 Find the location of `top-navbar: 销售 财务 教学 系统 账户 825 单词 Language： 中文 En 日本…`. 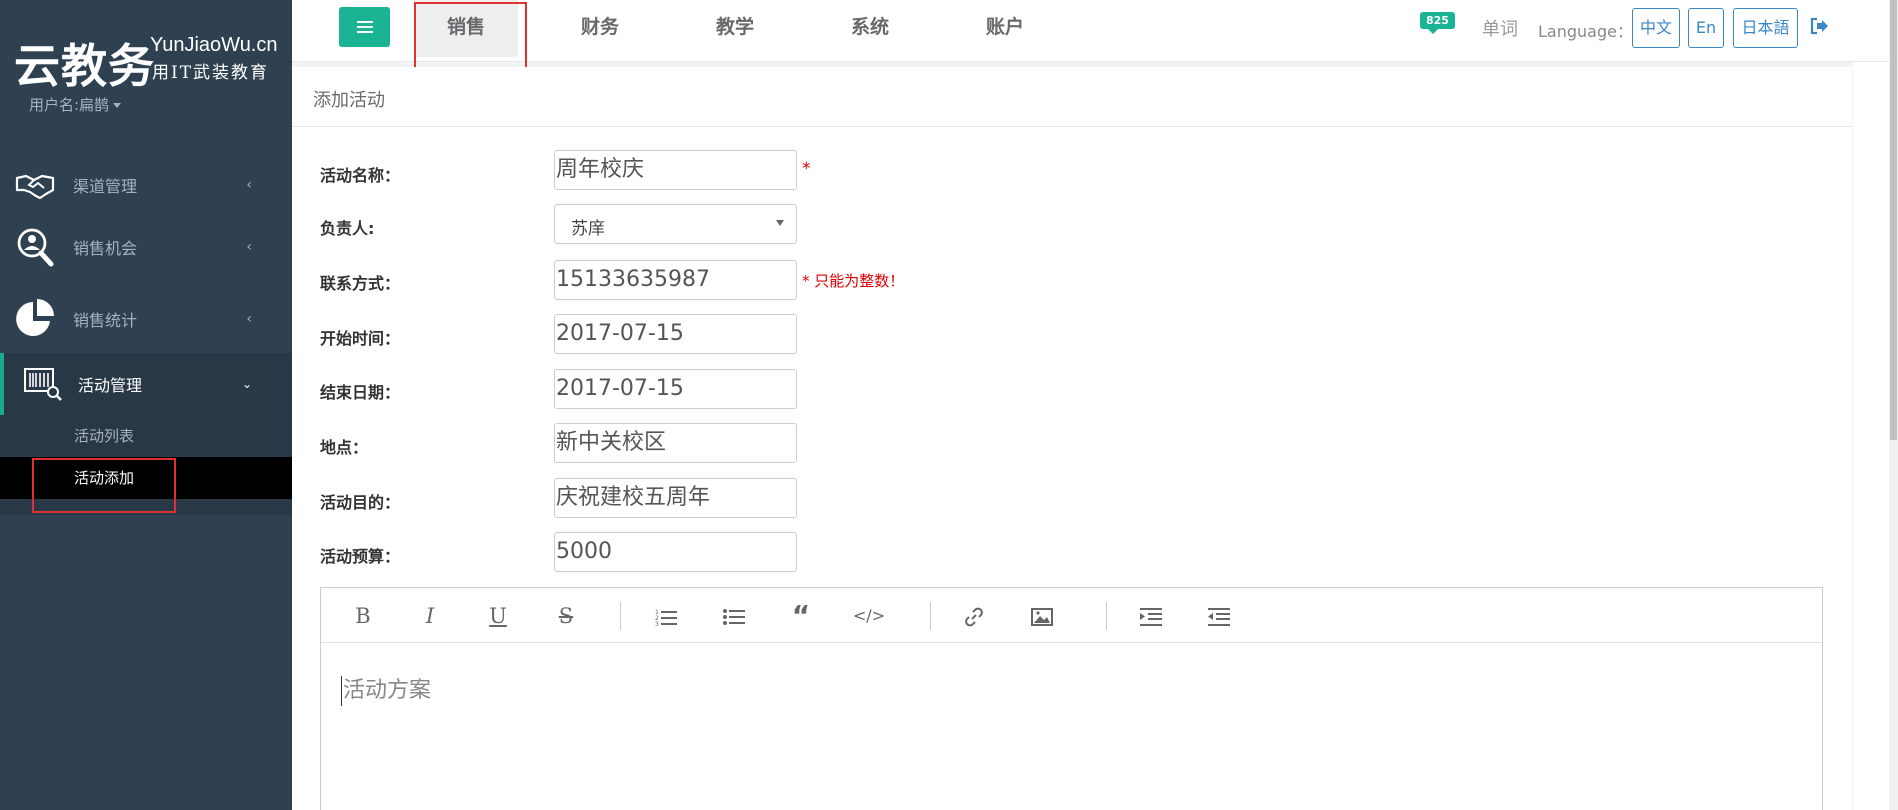

top-navbar: 销售 财务 教学 系统 账户 825 单词 Language： 中文 En 日本… is located at coordinates (1095, 36).